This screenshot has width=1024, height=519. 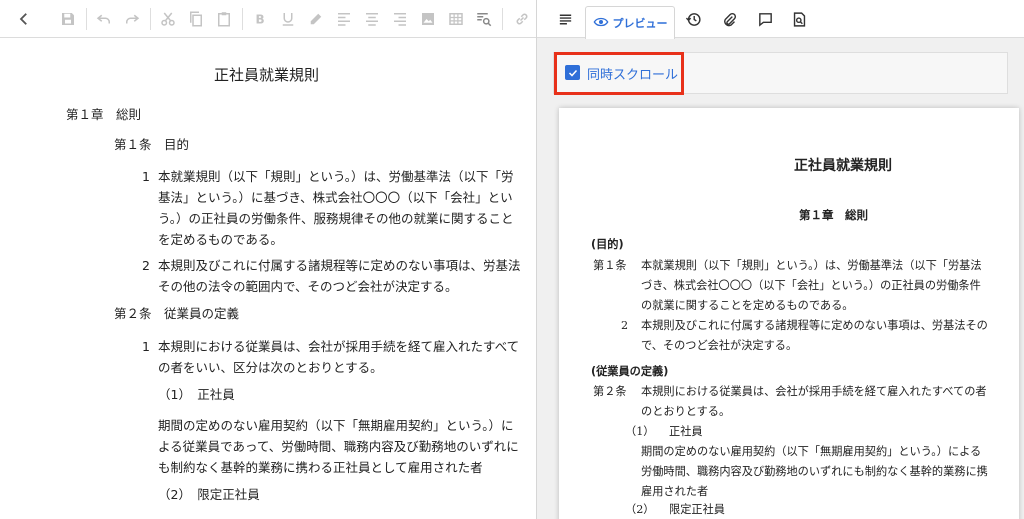 What do you see at coordinates (601, 23) in the screenshot?
I see `eye-icon` at bounding box center [601, 23].